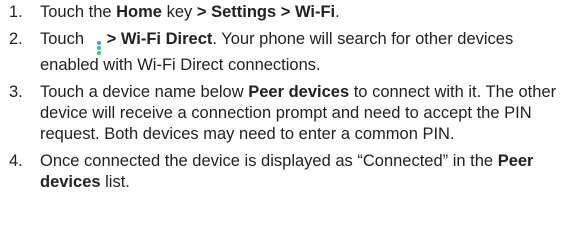 This screenshot has height=240, width=582. What do you see at coordinates (16, 12) in the screenshot?
I see `step-number: 1.` at bounding box center [16, 12].